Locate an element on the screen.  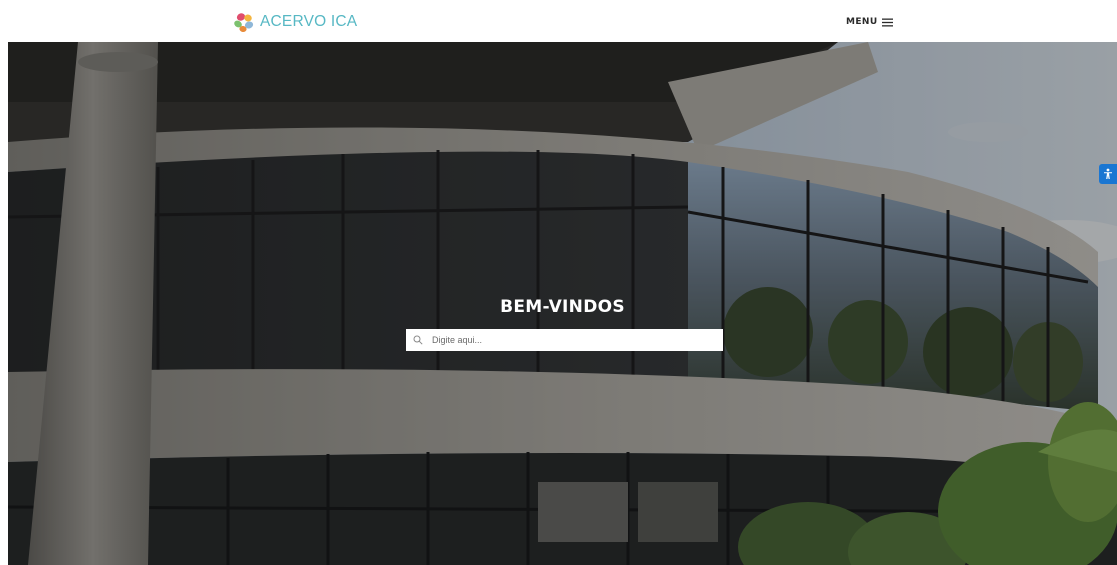
site-logo: ACERVO ICA is located at coordinates (294, 22).